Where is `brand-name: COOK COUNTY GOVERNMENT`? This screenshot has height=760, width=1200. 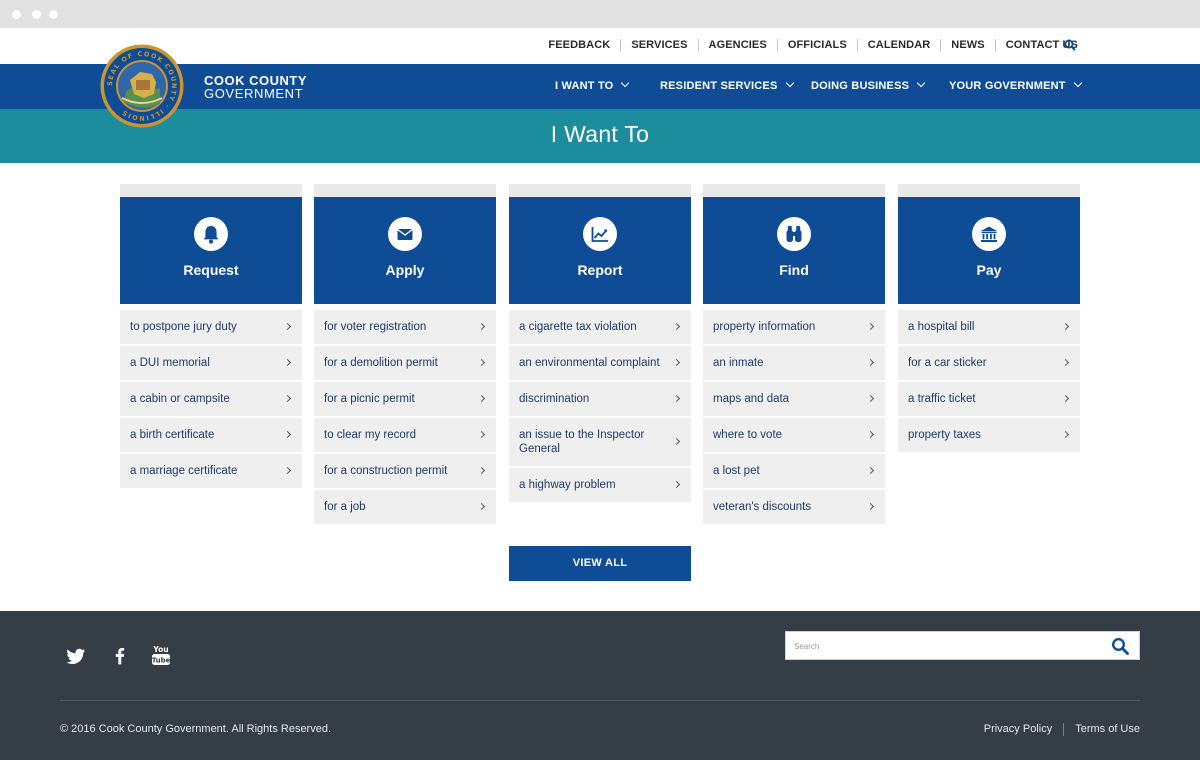
brand-name: COOK COUNTY GOVERNMENT is located at coordinates (255, 87).